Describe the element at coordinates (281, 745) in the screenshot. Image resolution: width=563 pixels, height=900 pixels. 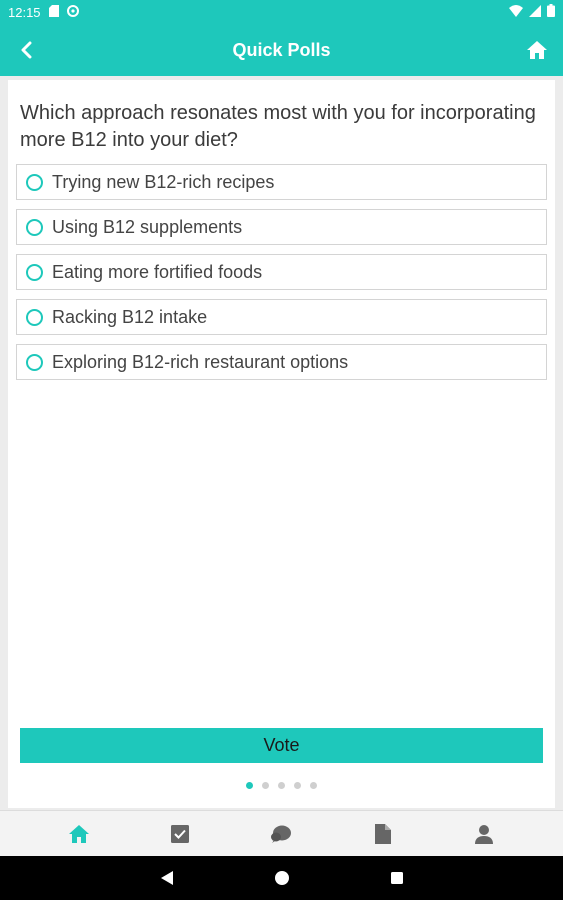
I see `vote-button: Vote` at that location.